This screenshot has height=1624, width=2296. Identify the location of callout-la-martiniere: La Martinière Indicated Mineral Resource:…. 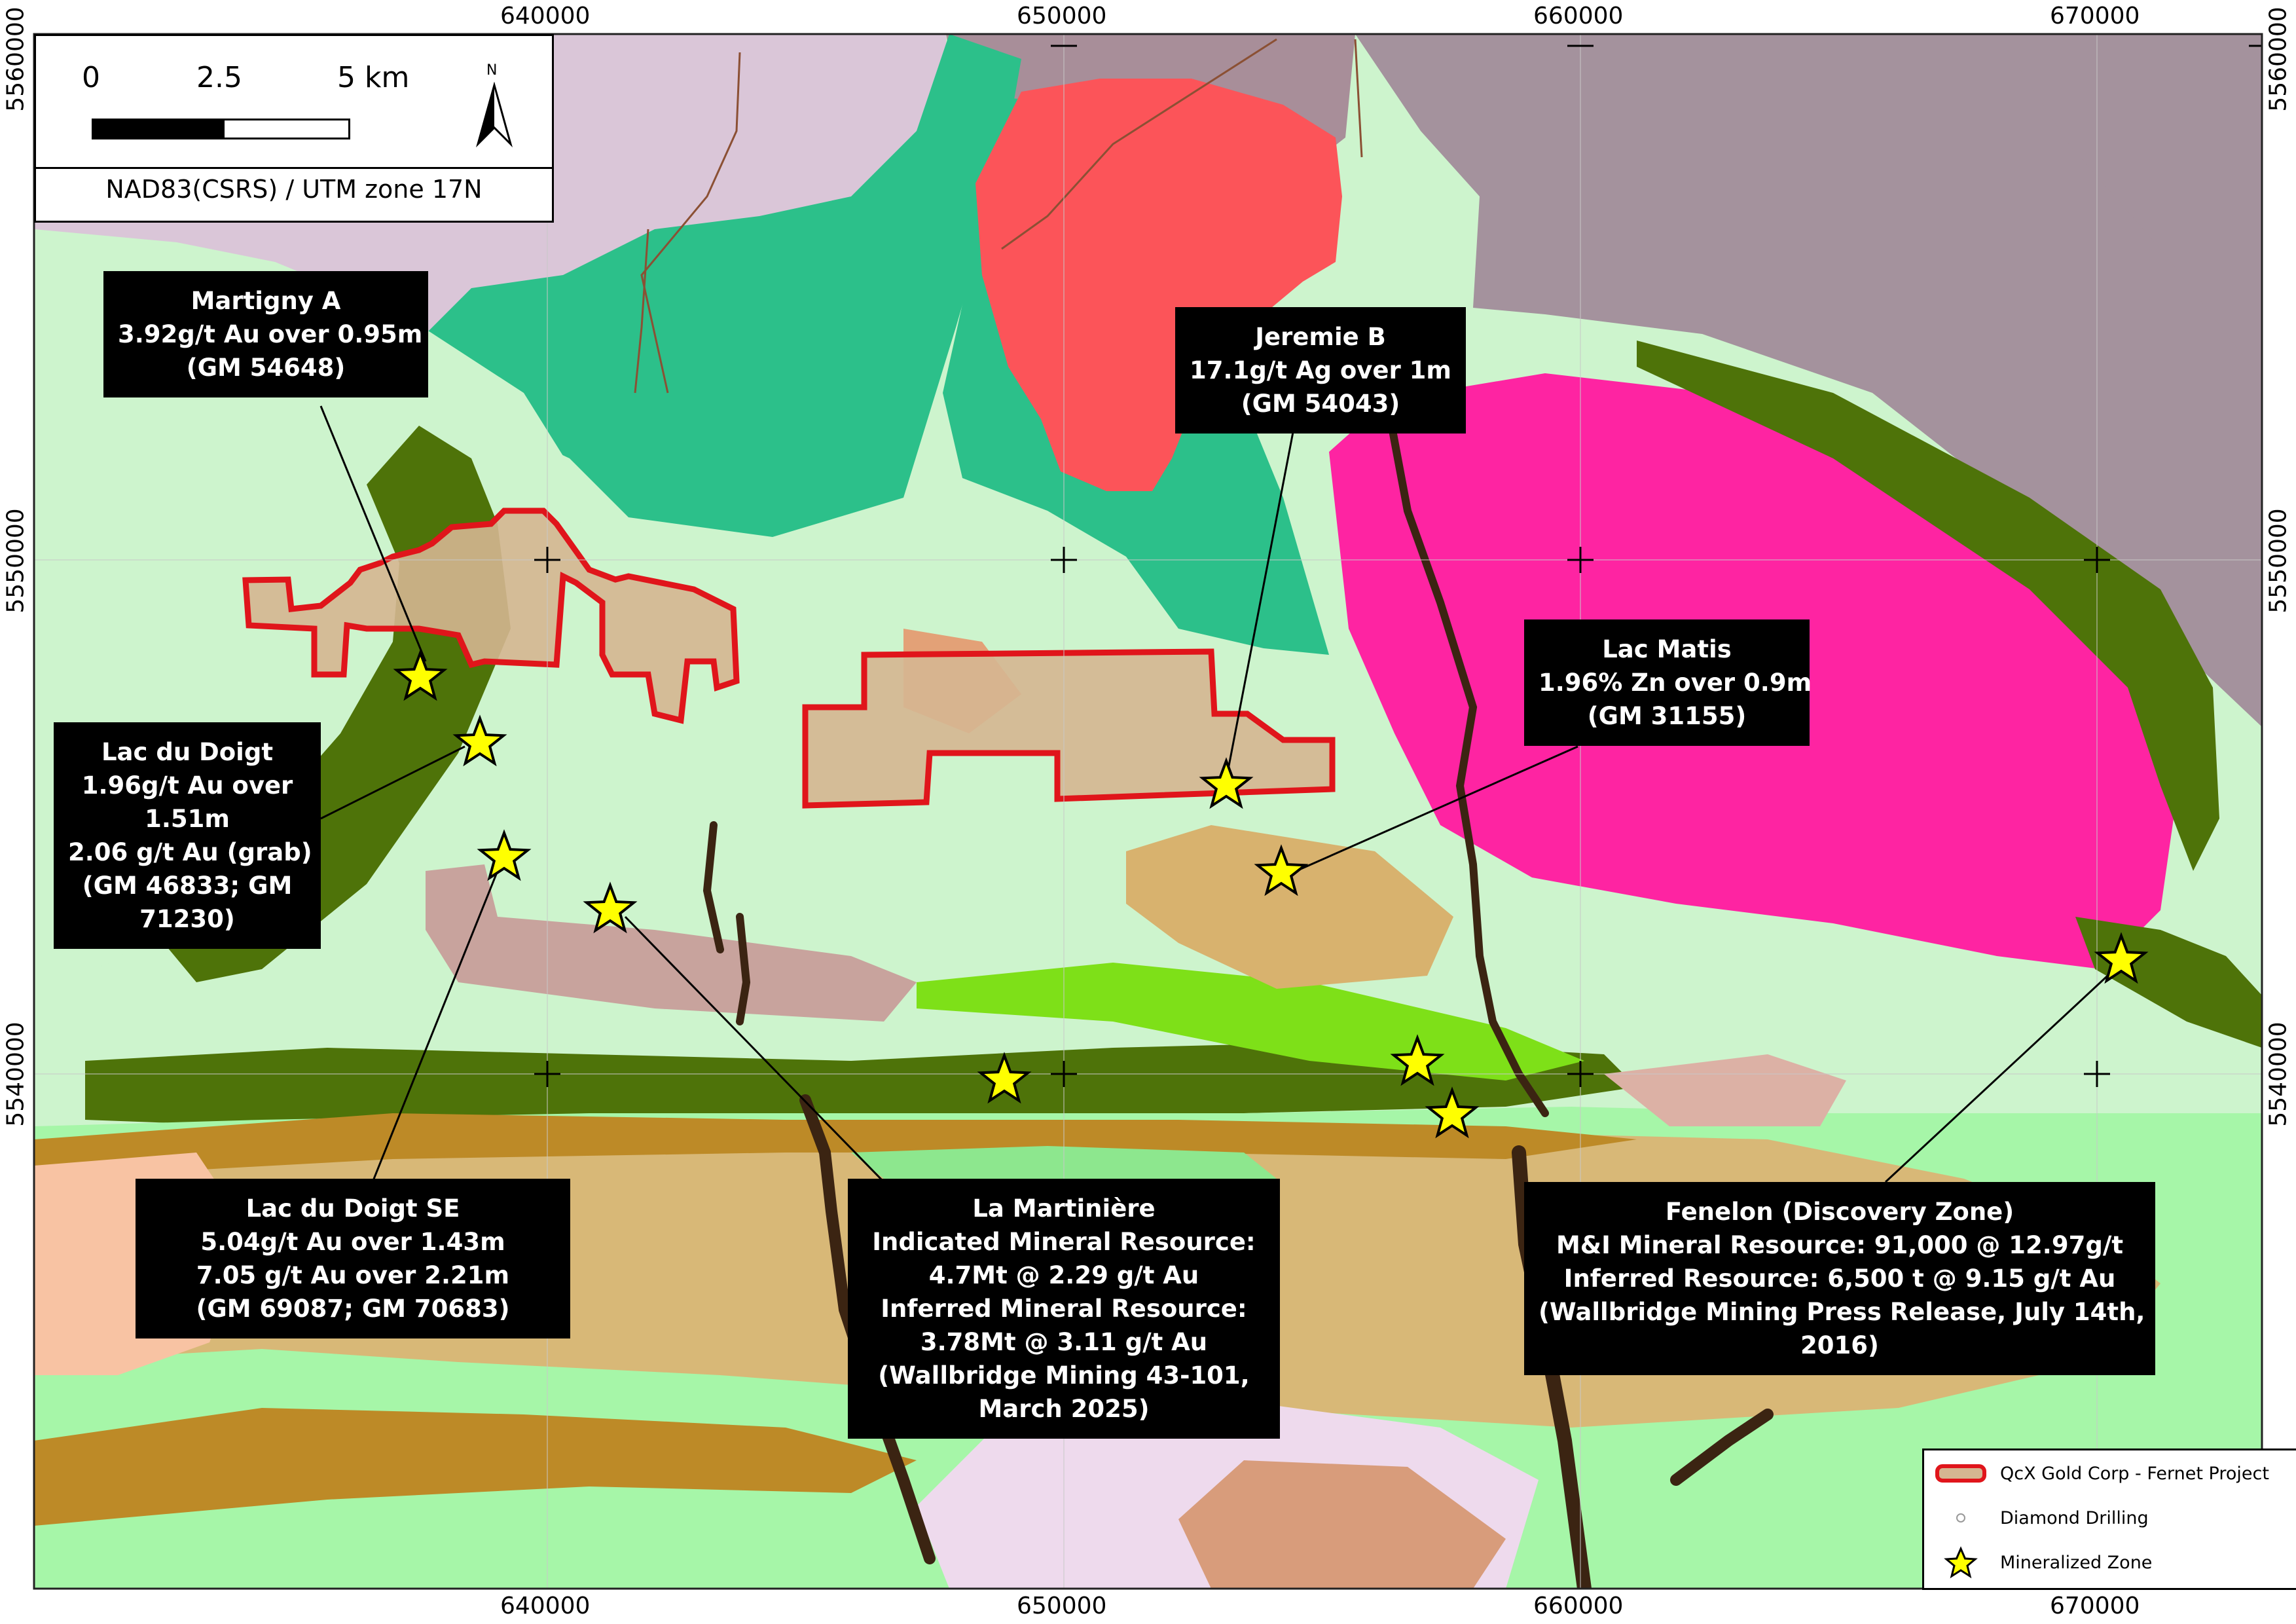
(1064, 1309).